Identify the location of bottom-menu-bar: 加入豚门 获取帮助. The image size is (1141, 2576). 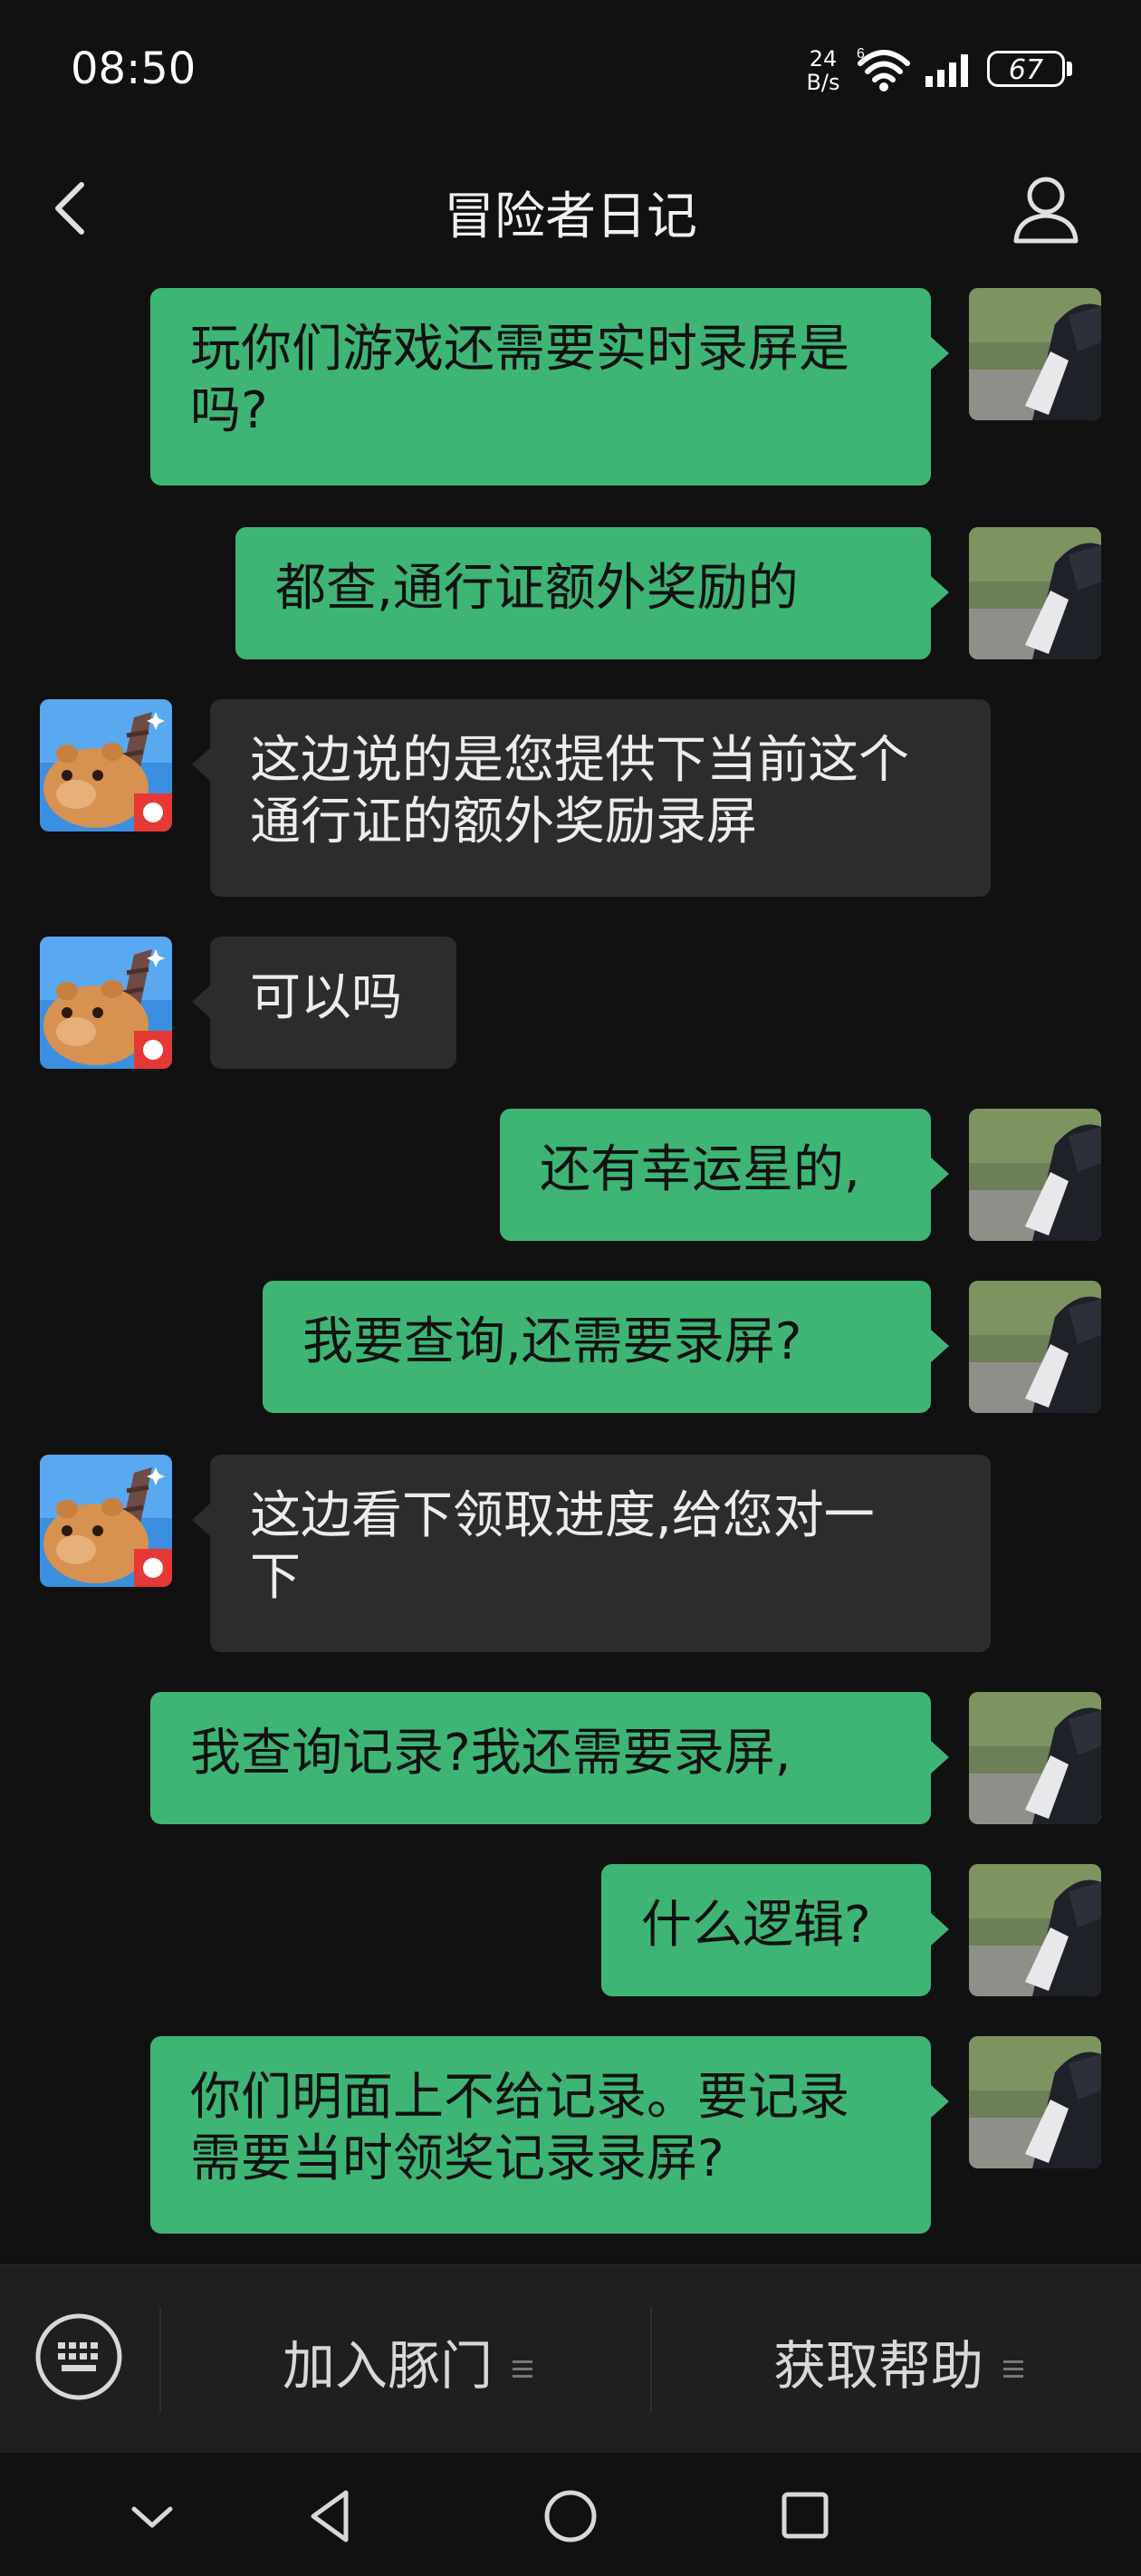
(570, 2359).